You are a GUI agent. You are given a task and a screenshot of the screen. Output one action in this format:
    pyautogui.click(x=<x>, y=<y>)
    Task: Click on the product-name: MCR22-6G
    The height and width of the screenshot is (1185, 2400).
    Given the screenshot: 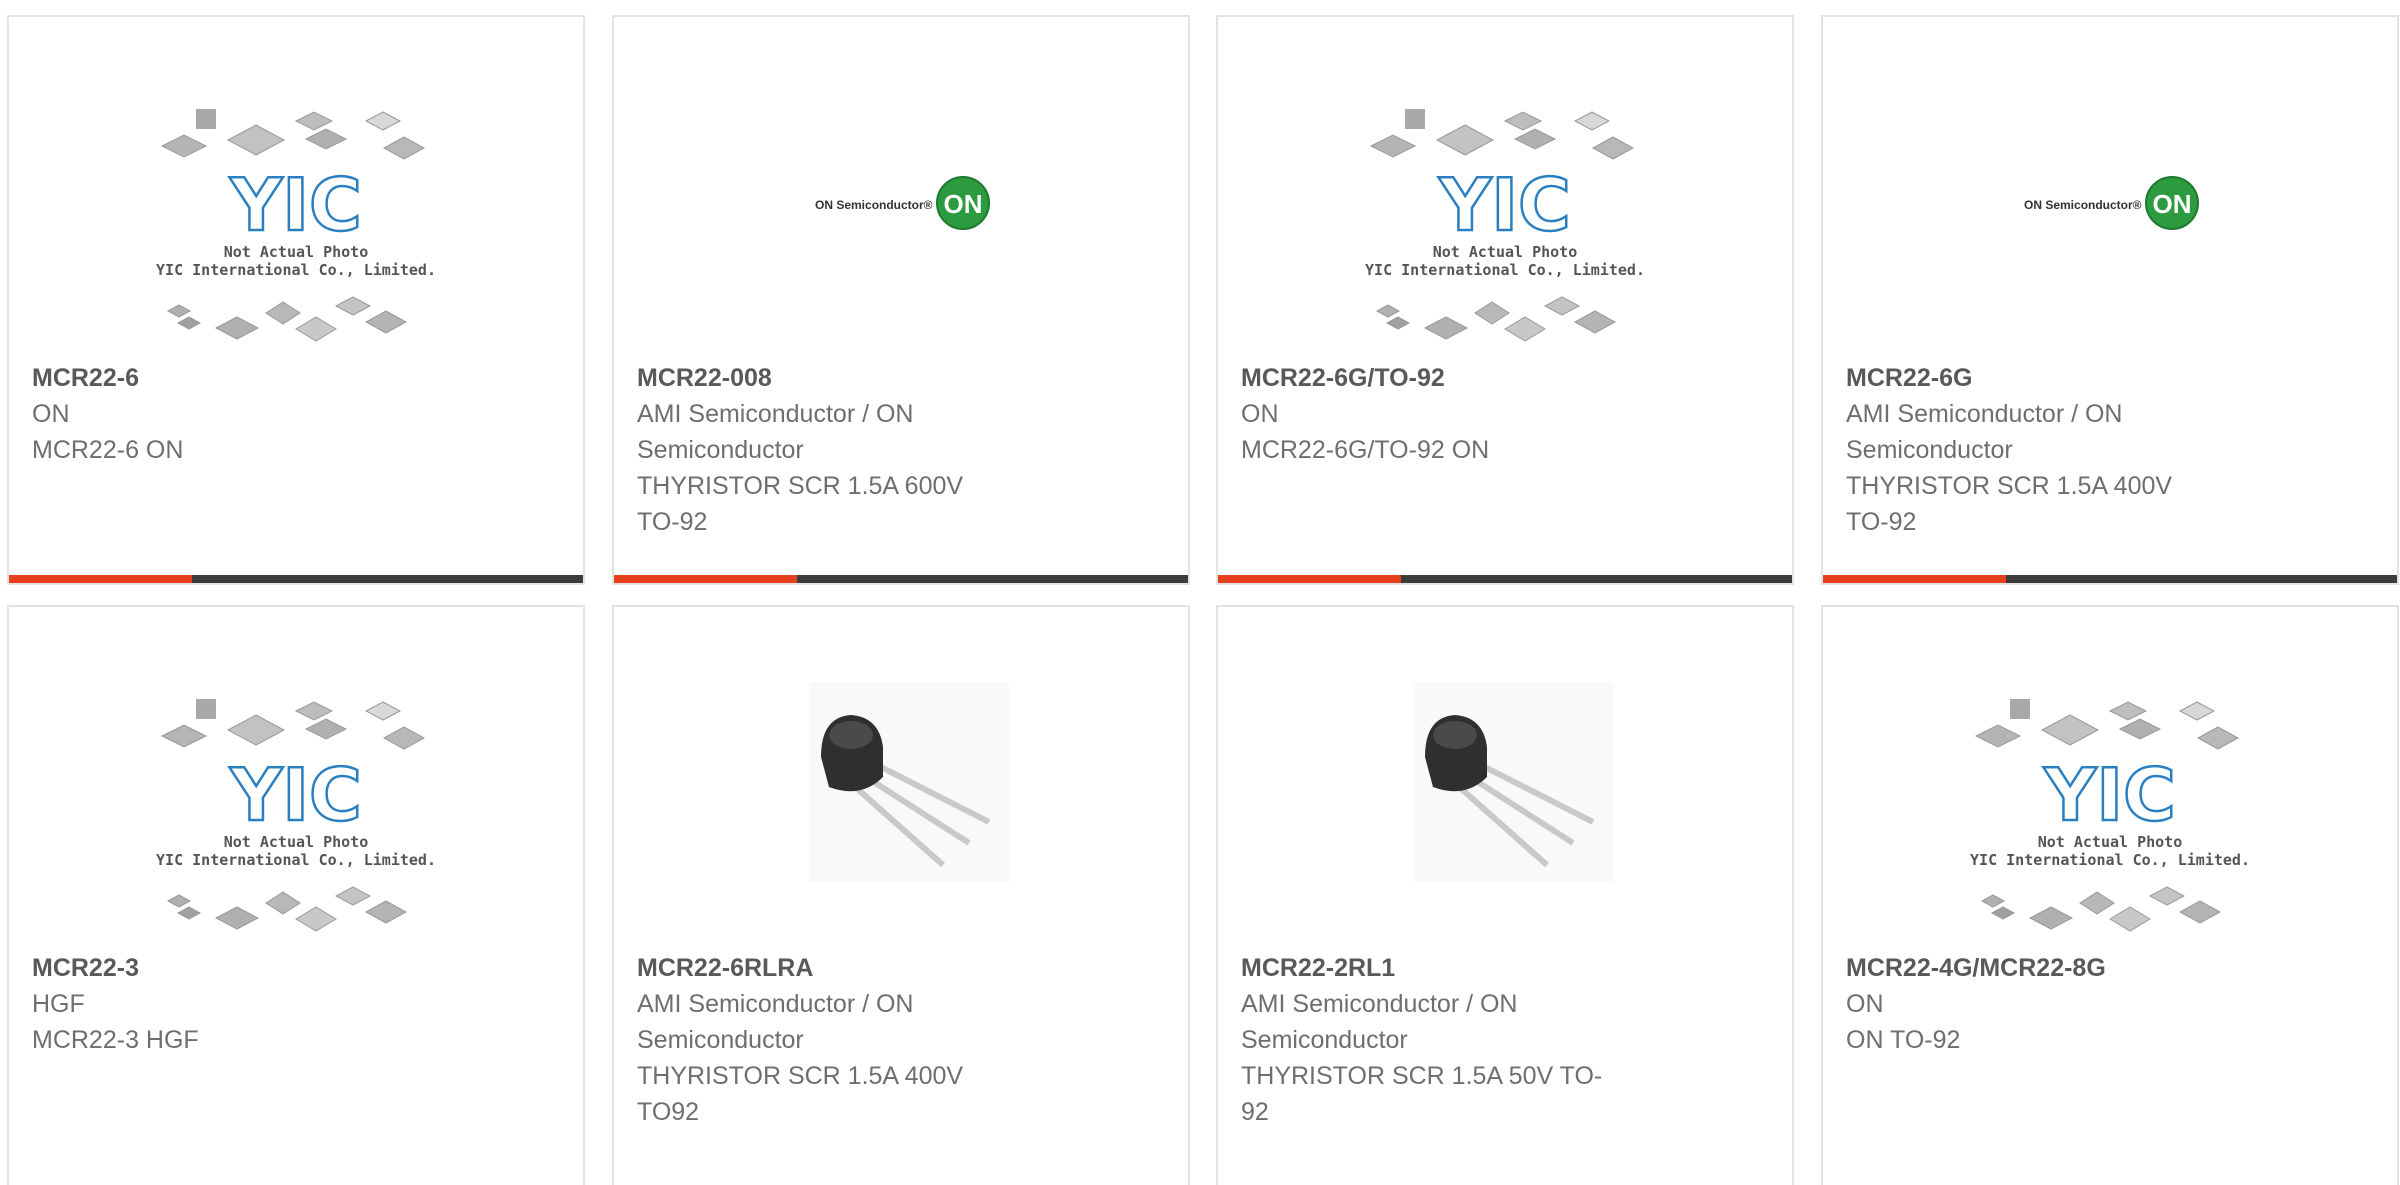 What is the action you would take?
    pyautogui.click(x=2056, y=378)
    